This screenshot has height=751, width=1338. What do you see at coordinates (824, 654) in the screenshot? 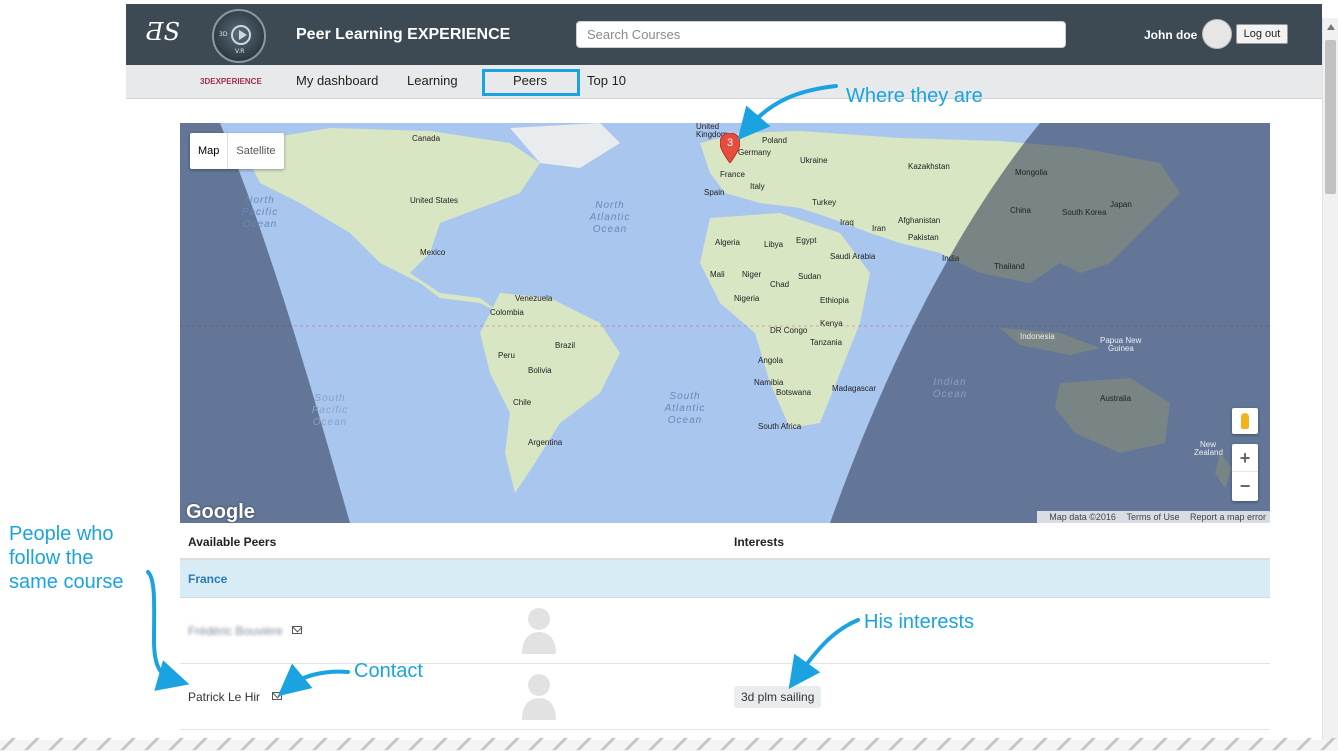
I see `arrow-interests` at bounding box center [824, 654].